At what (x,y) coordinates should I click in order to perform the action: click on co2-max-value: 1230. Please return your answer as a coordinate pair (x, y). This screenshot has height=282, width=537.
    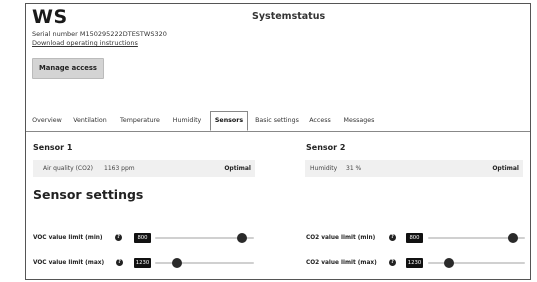
    Looking at the image, I should click on (414, 263).